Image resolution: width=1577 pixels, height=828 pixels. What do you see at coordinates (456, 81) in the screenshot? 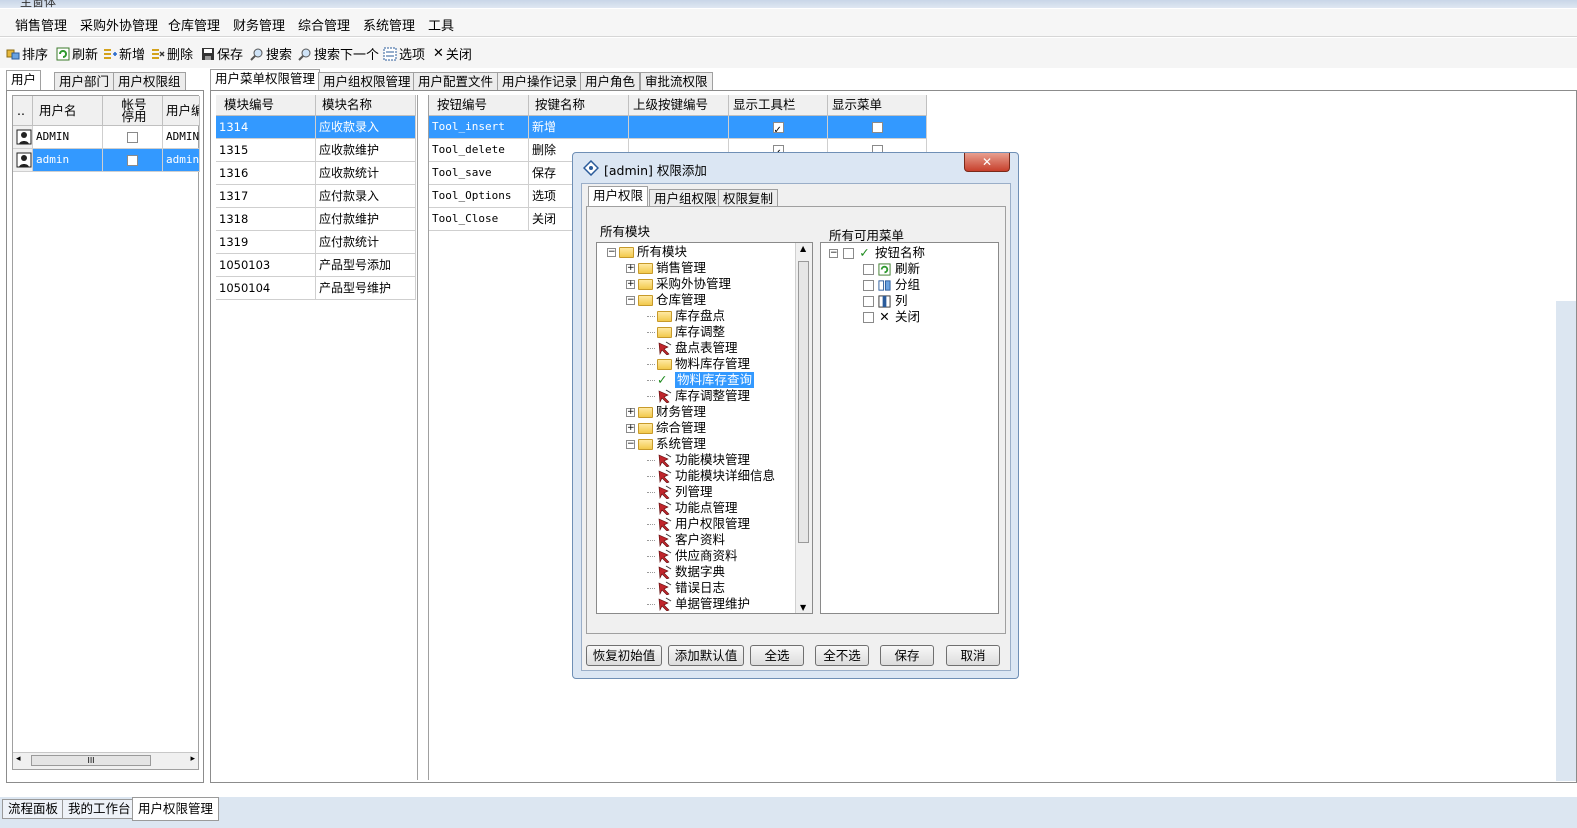
I see `tab-user-config-files: 用户配置文件` at bounding box center [456, 81].